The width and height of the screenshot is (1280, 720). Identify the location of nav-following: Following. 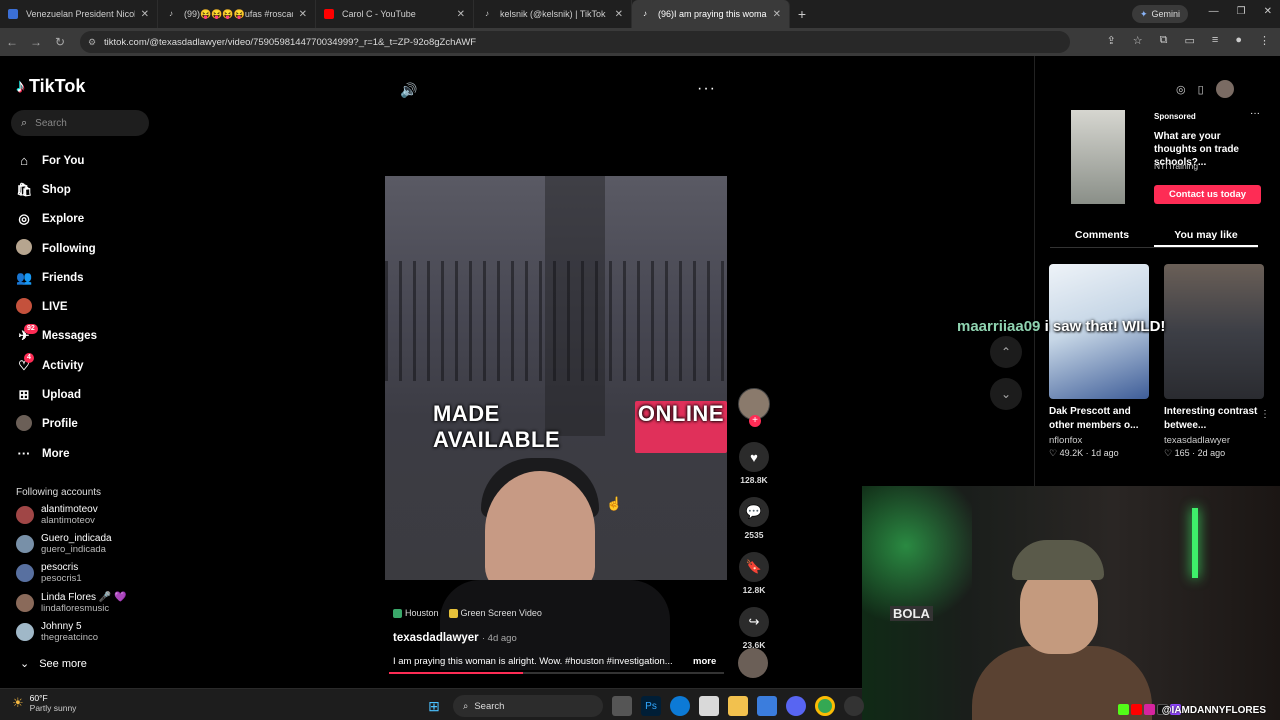
(56, 248).